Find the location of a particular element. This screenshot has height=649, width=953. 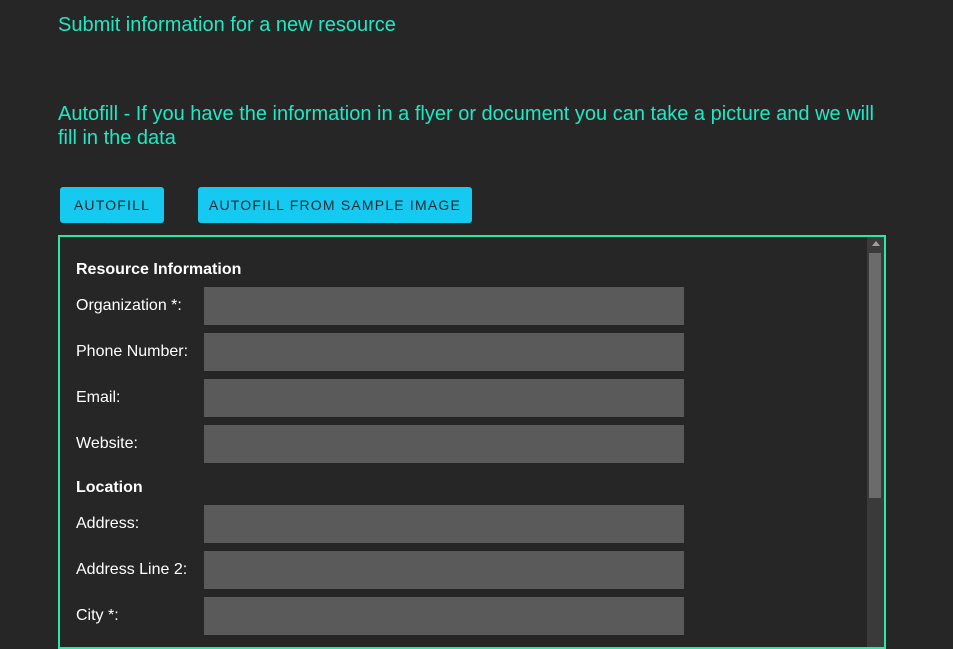

address-line-2-input is located at coordinates (444, 570).